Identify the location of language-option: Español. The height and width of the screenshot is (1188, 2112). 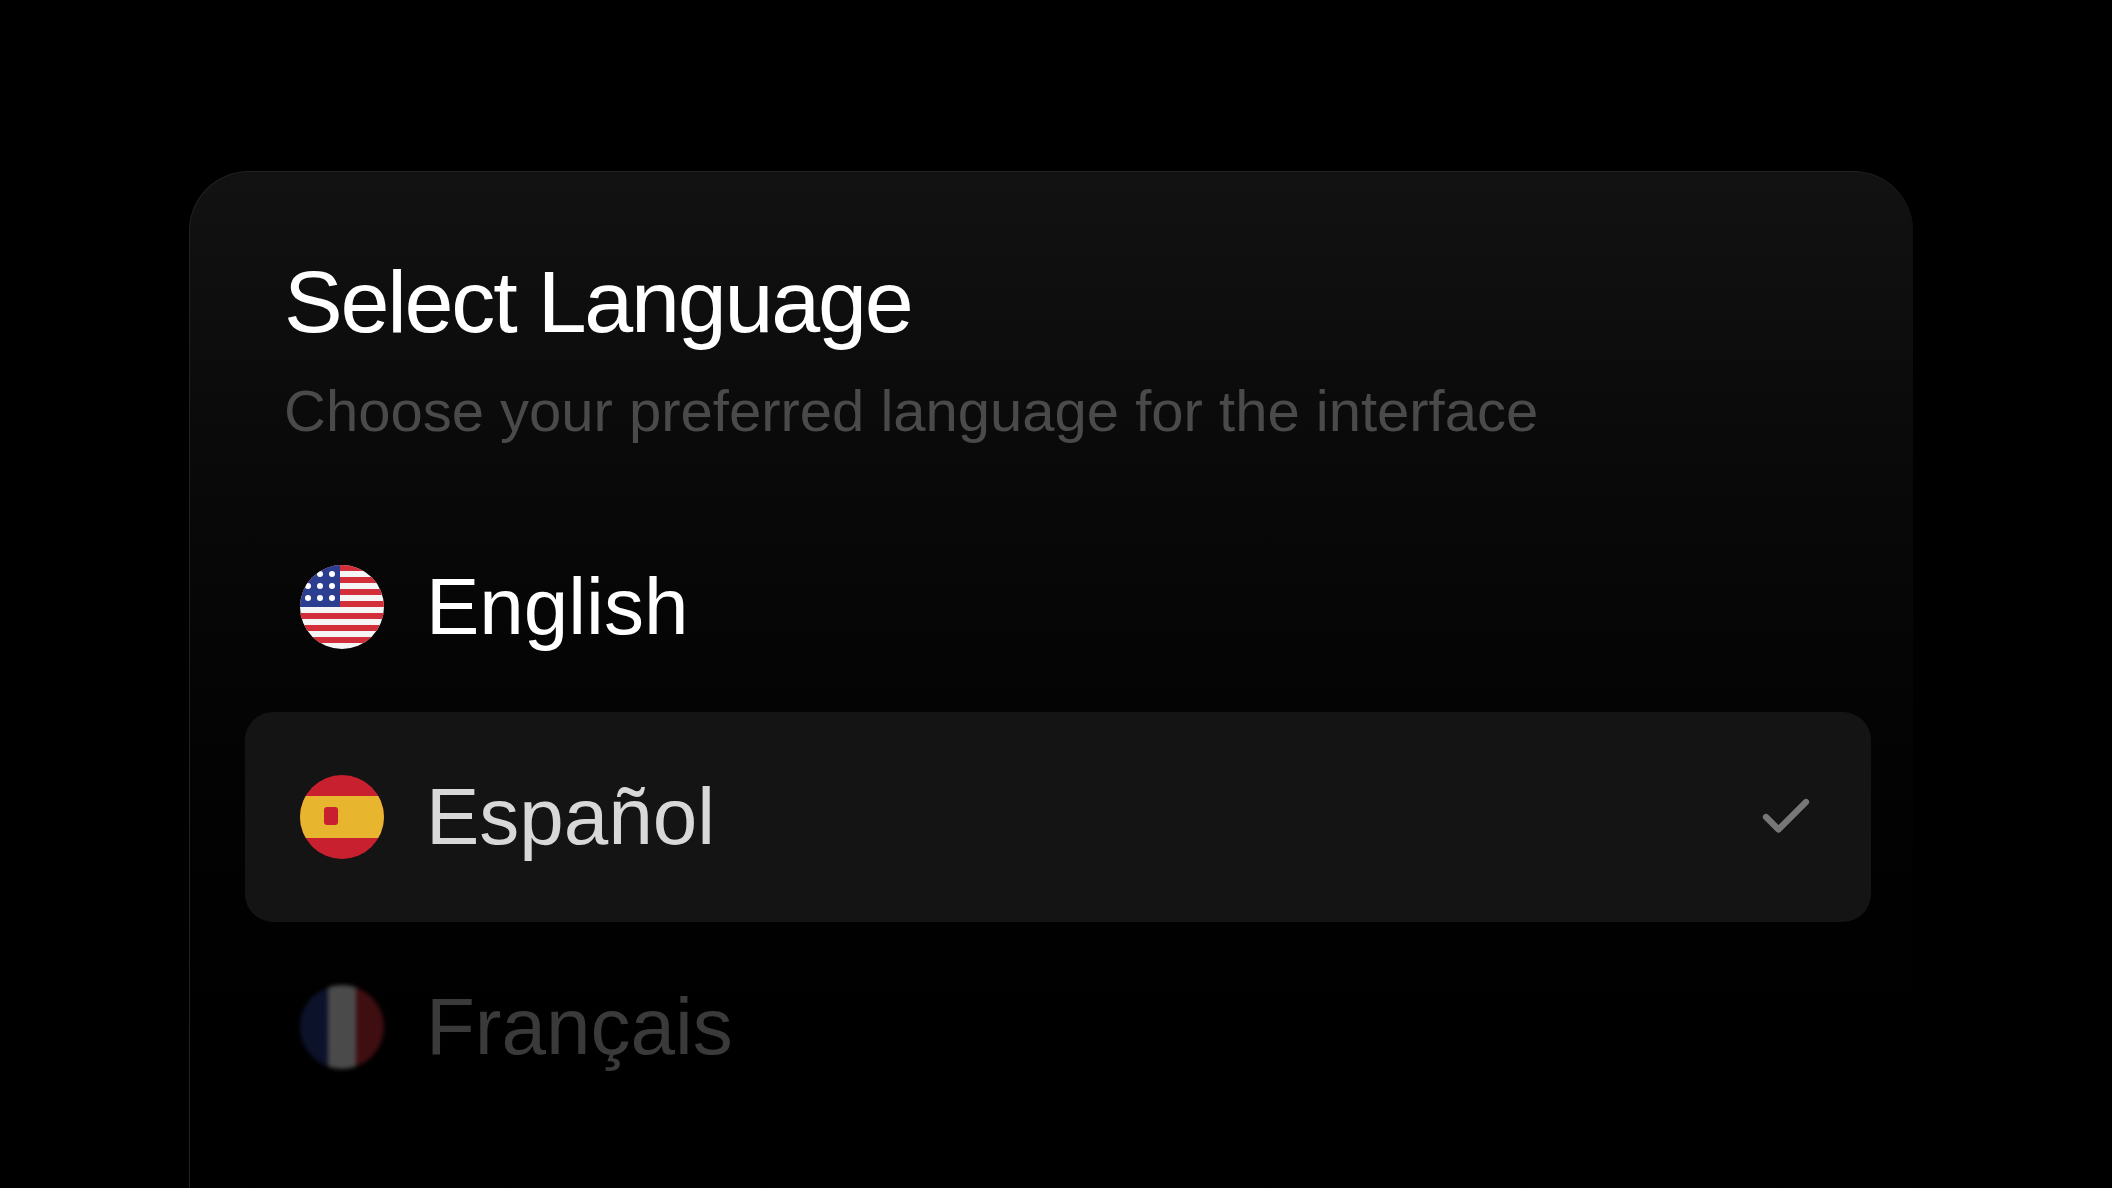
(1058, 817).